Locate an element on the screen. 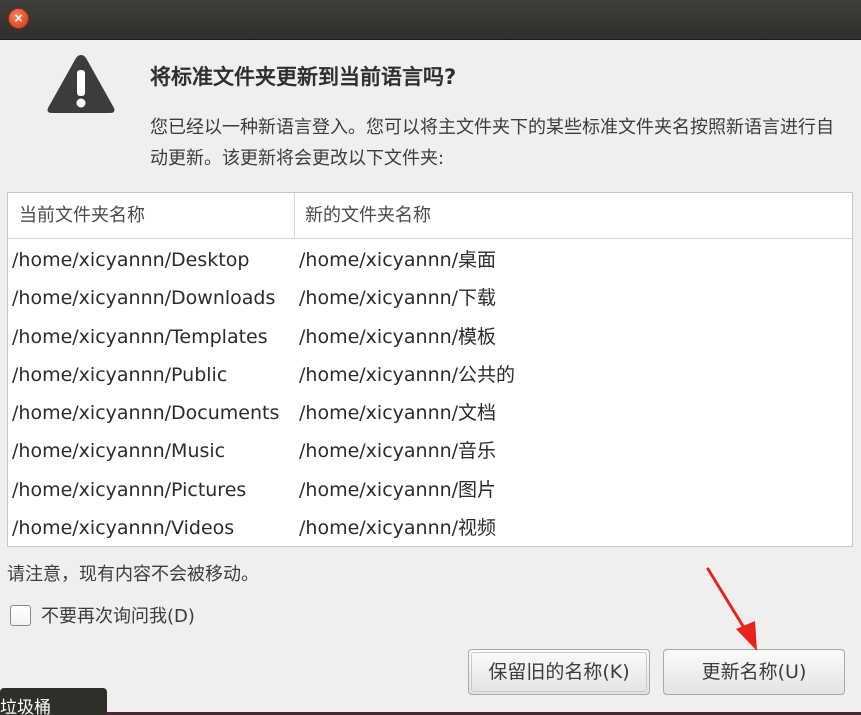  new-folder-cell: /home/xicyannn/视频 is located at coordinates (398, 528).